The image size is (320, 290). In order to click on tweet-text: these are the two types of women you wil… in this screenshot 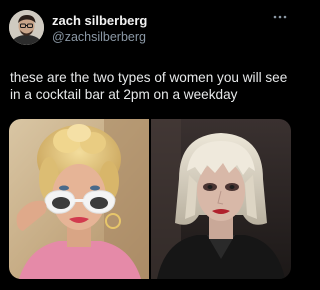, I will do `click(149, 86)`.